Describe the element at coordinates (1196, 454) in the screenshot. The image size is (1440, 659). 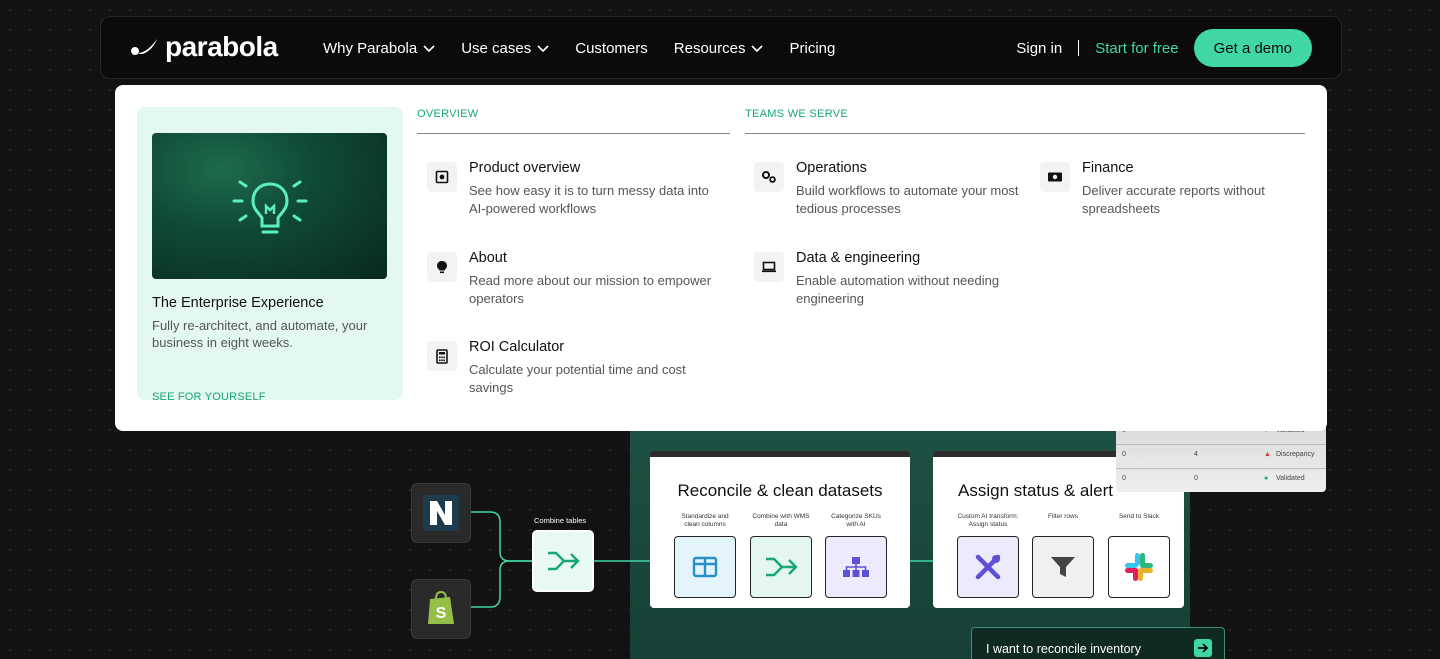
I see `table-cell: 4` at that location.